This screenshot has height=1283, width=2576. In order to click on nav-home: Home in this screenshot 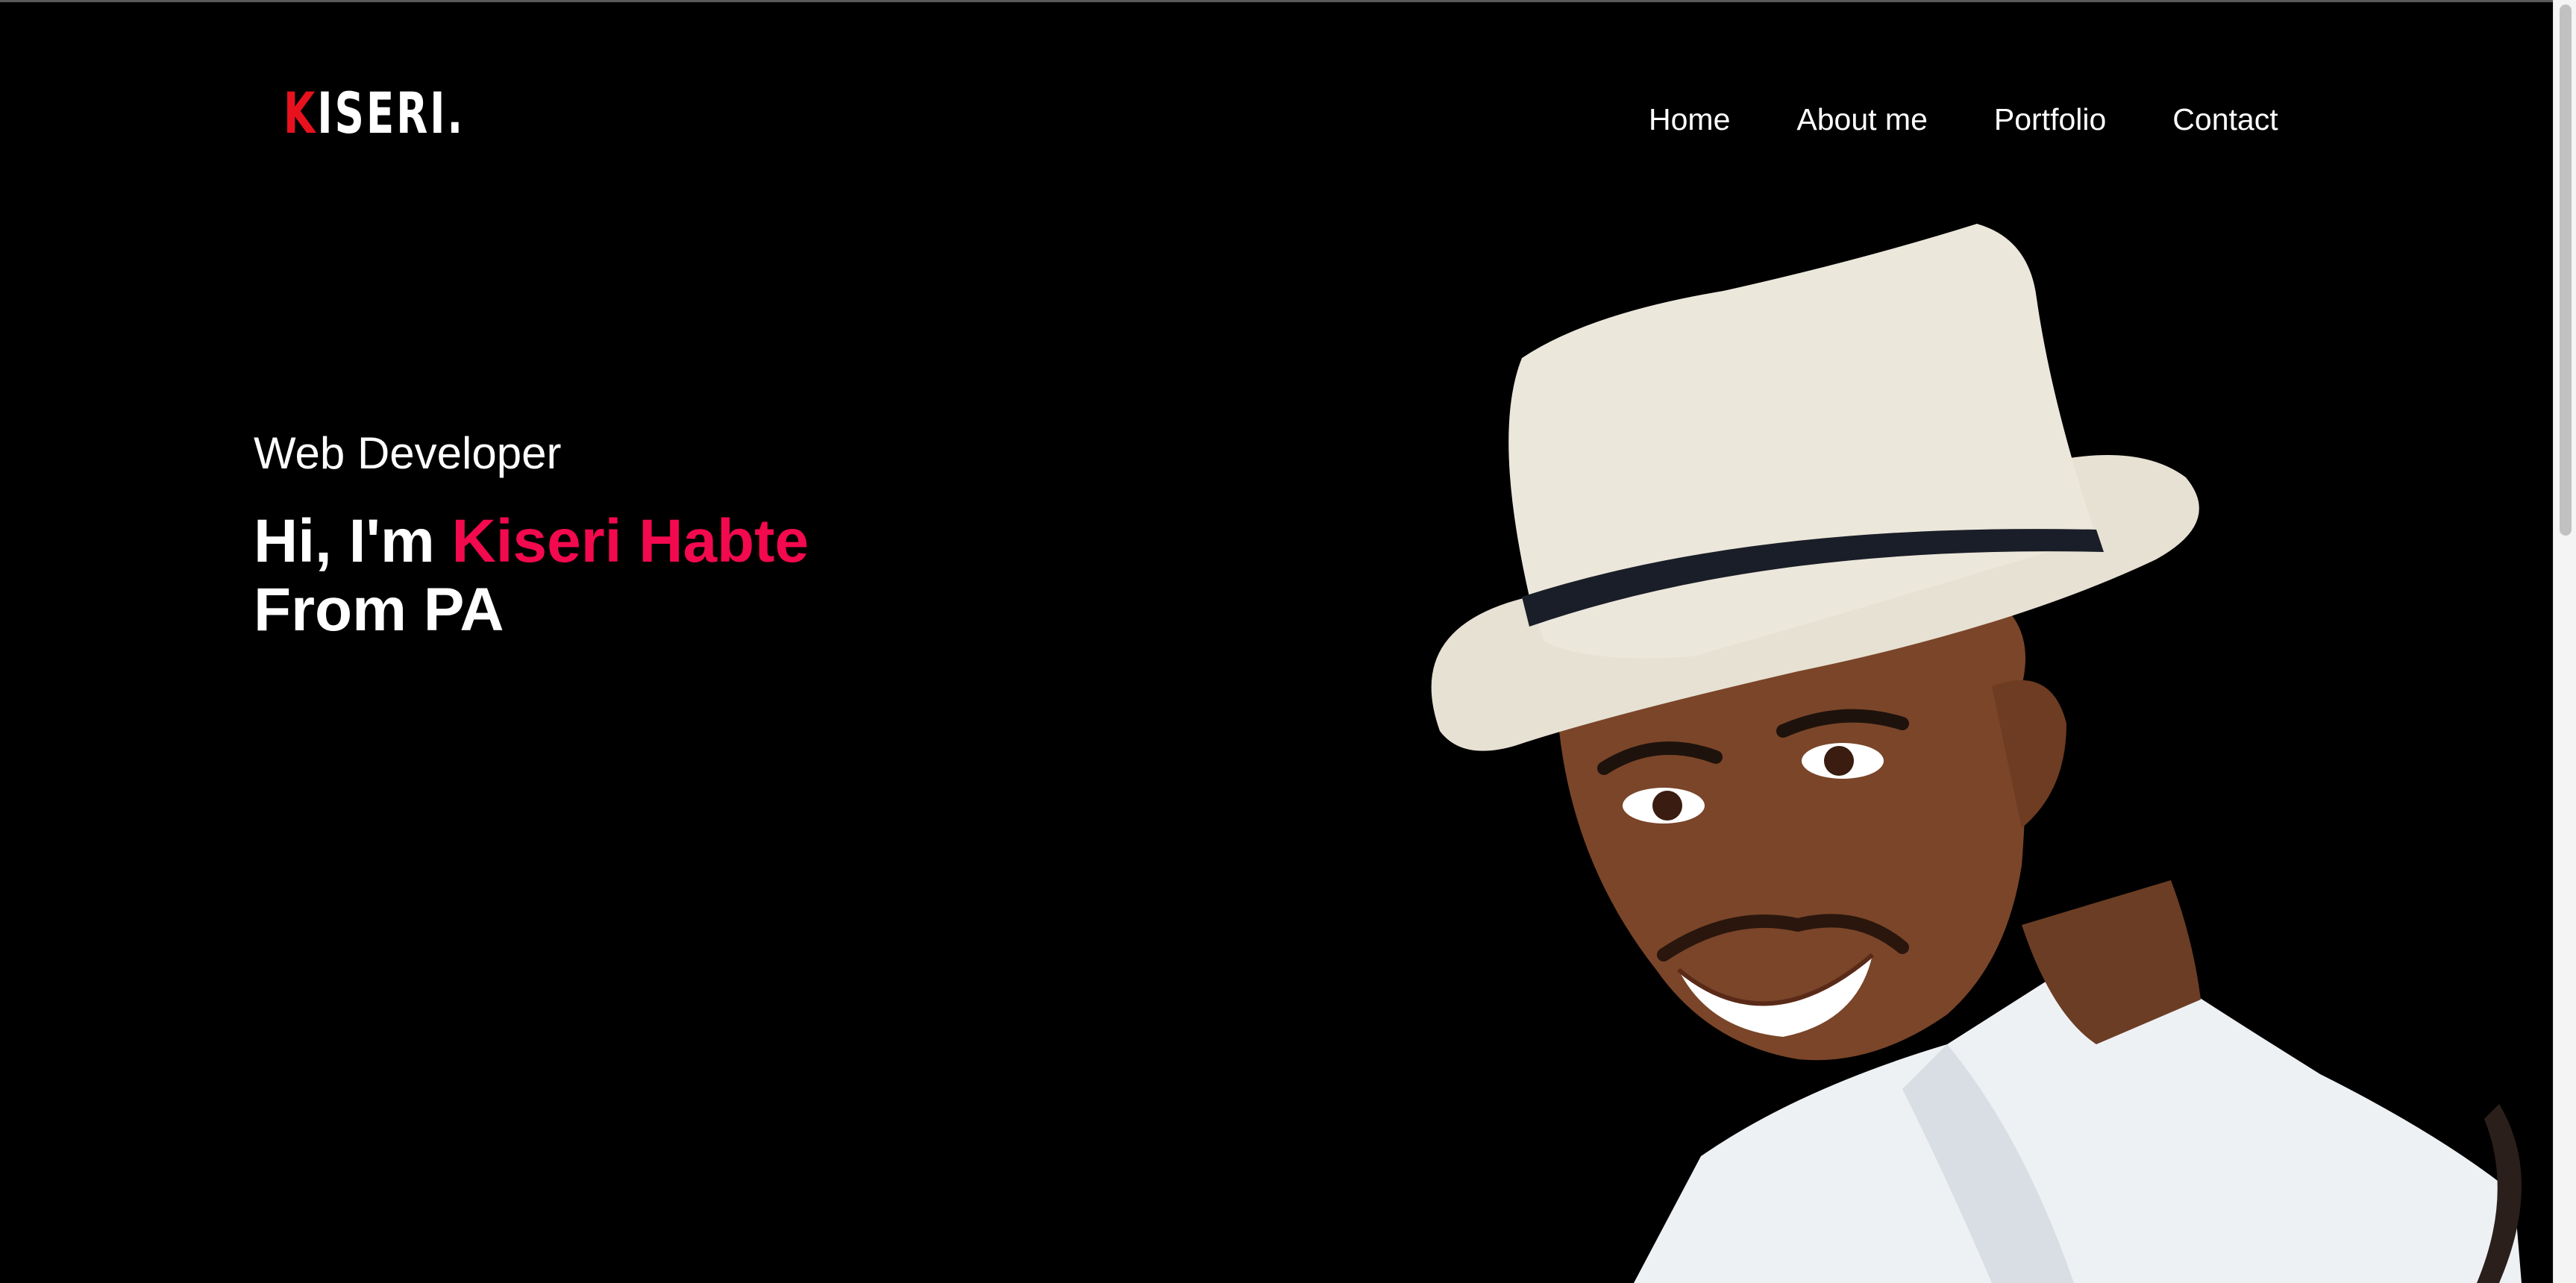, I will do `click(1689, 119)`.